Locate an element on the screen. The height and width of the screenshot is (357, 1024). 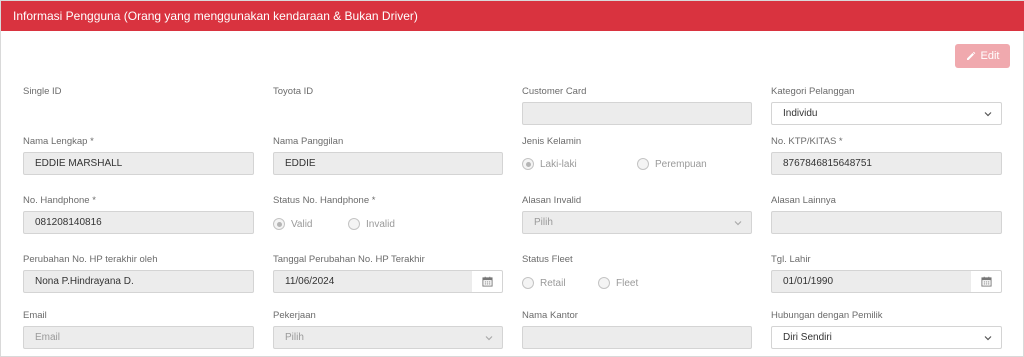
hubungan-value: Diri Sendiri is located at coordinates (807, 337).